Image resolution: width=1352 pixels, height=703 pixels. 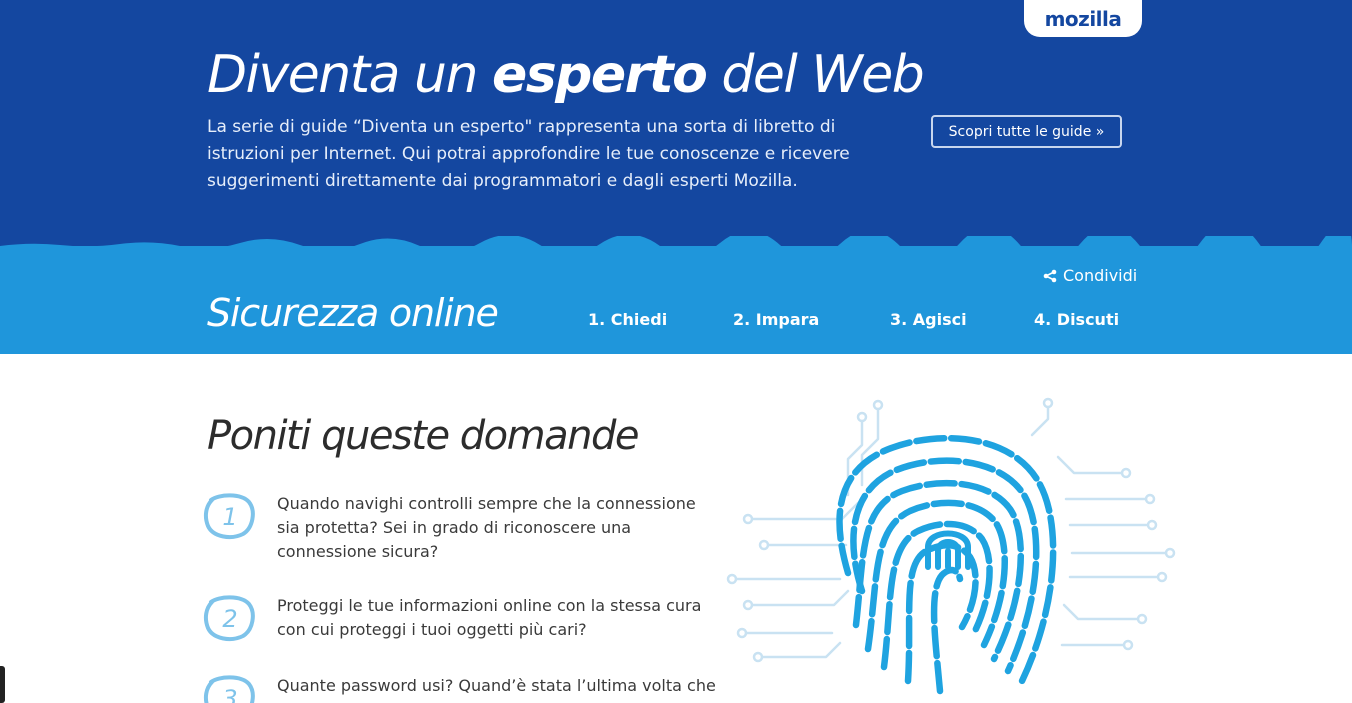 I want to click on share-button: Condividi, so click(x=1090, y=275).